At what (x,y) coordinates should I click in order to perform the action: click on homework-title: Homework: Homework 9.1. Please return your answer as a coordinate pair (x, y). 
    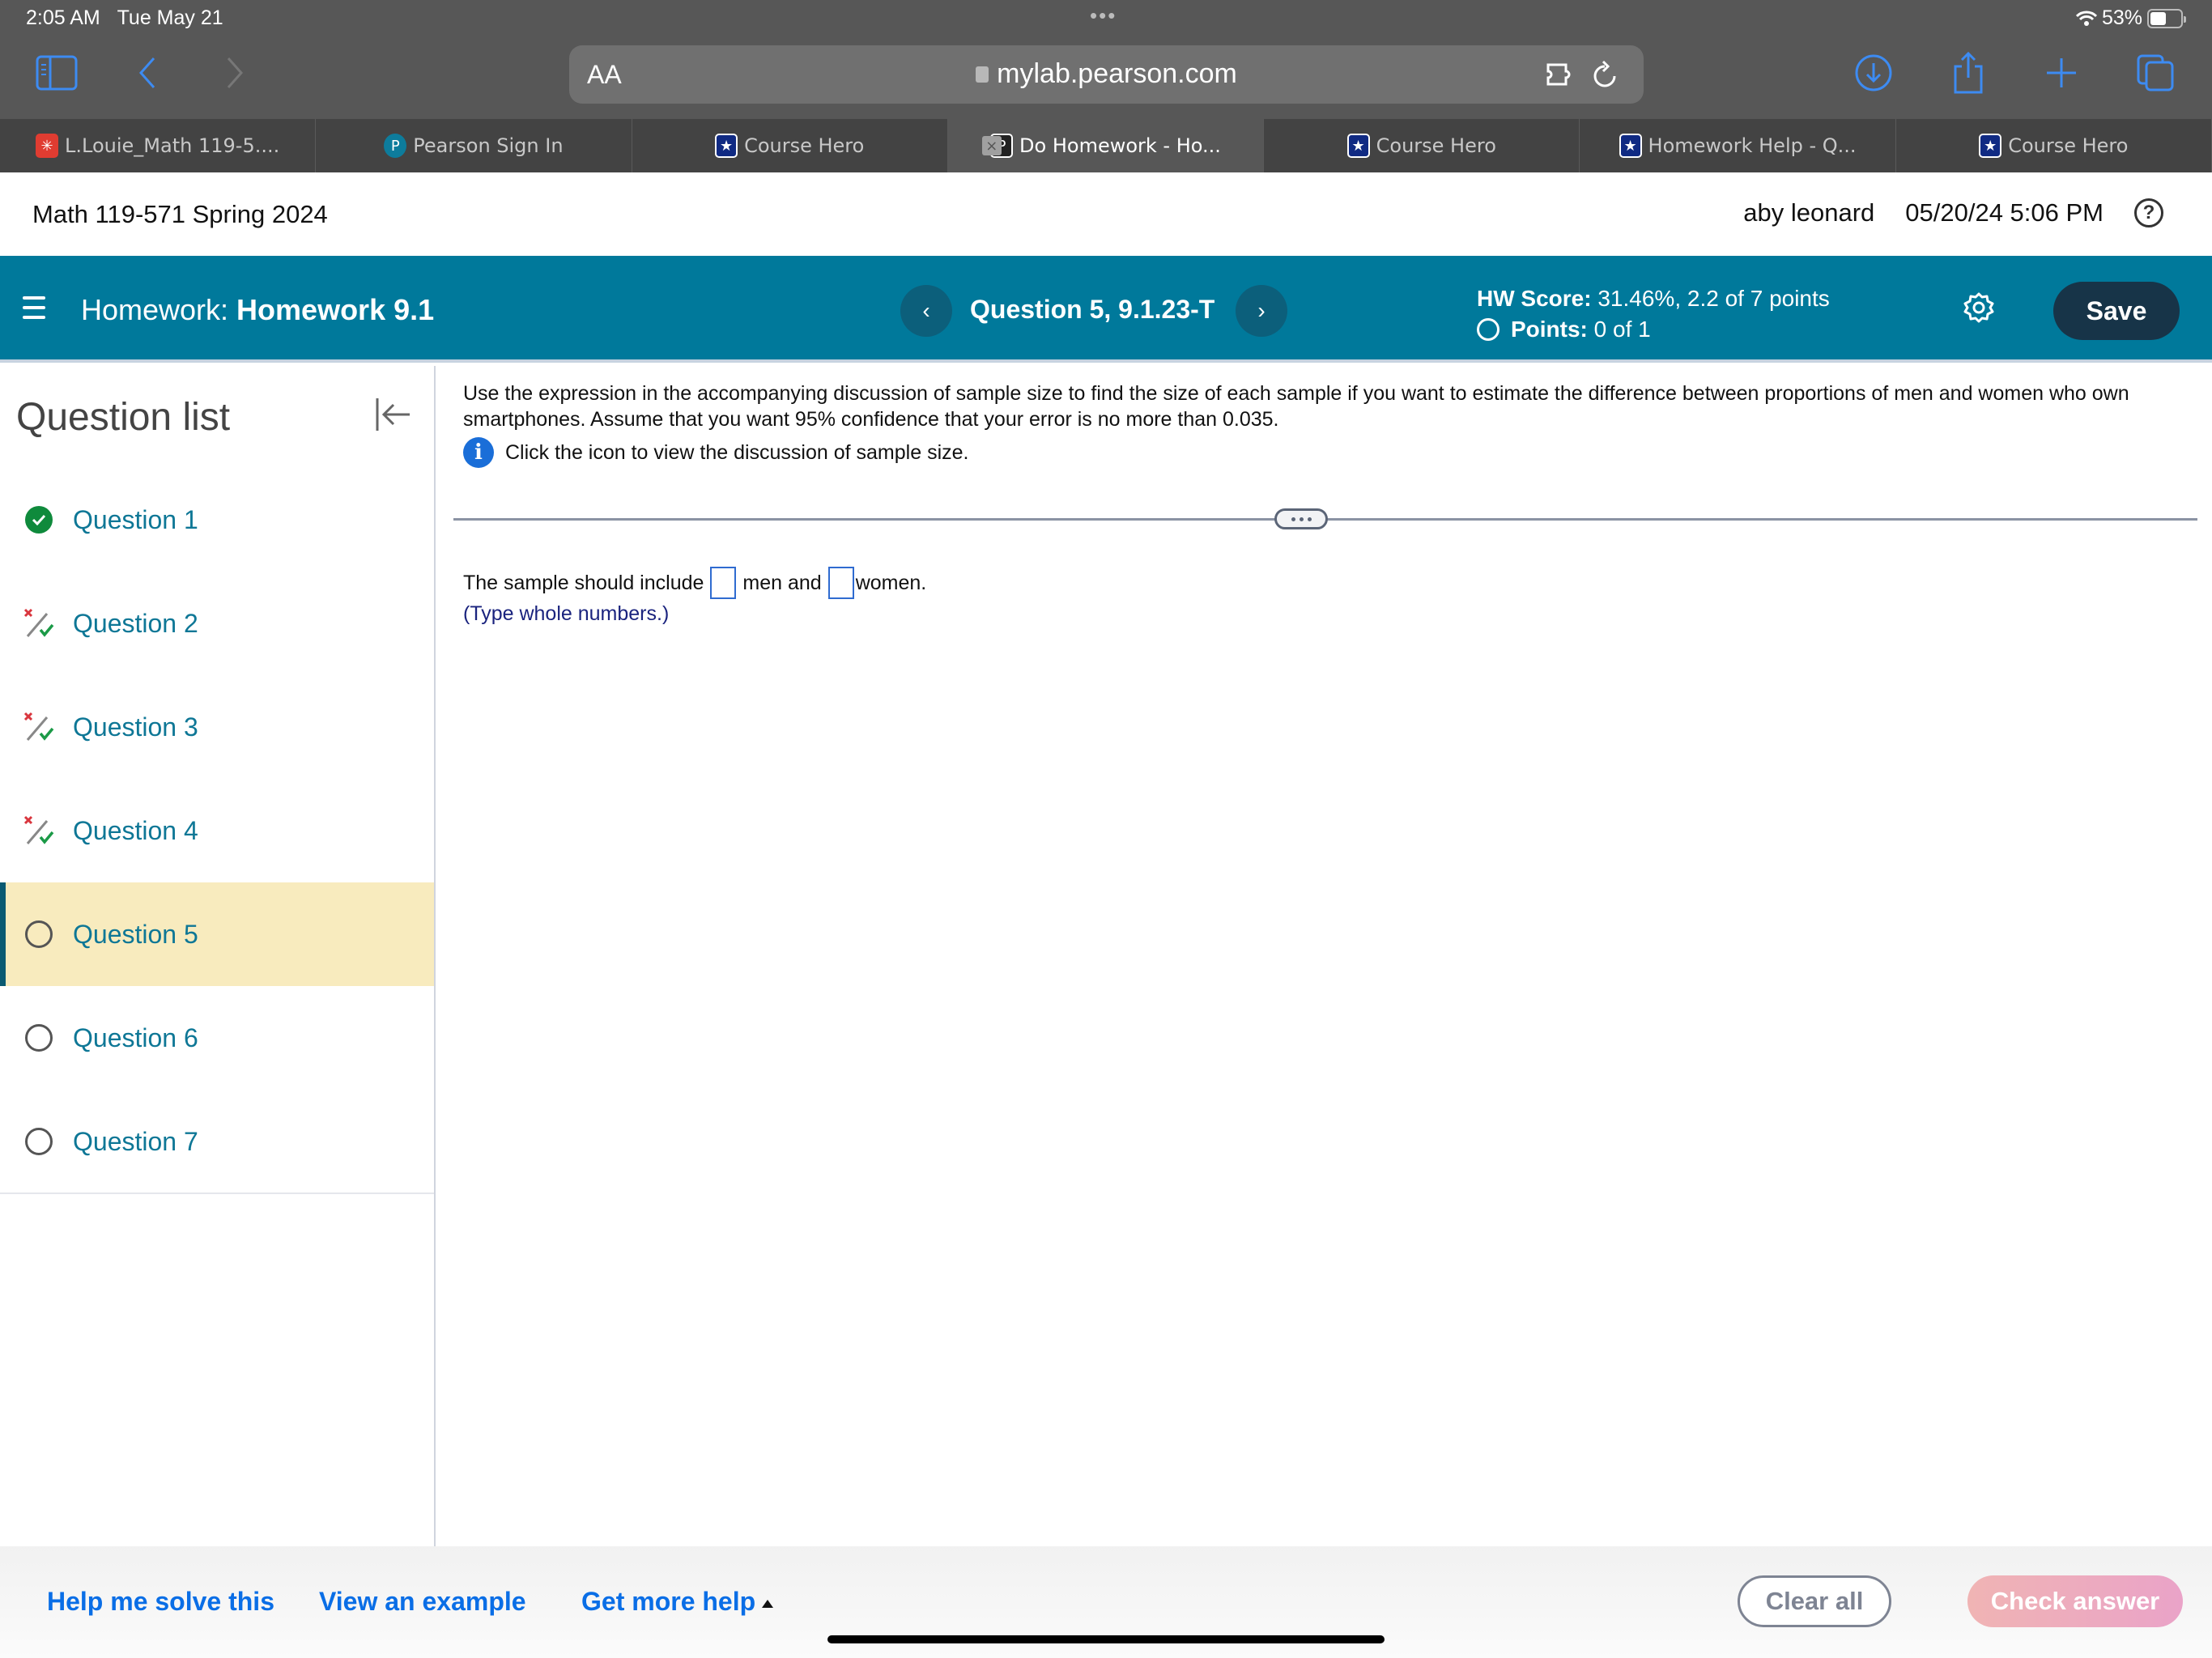
    Looking at the image, I should click on (258, 309).